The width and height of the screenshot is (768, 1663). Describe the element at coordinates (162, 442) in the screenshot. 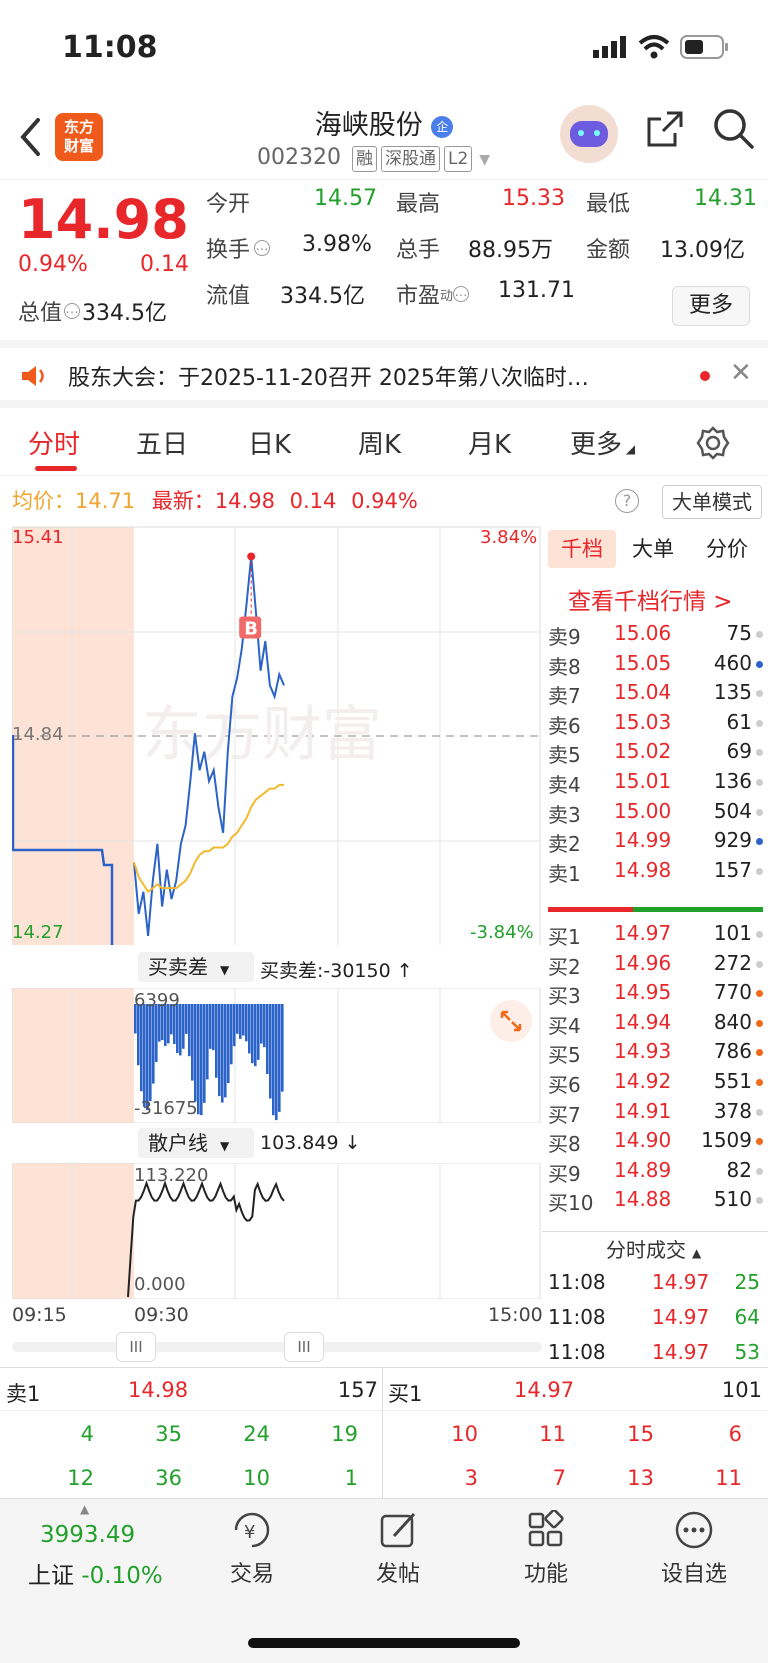

I see `tab-five-day: 五日` at that location.